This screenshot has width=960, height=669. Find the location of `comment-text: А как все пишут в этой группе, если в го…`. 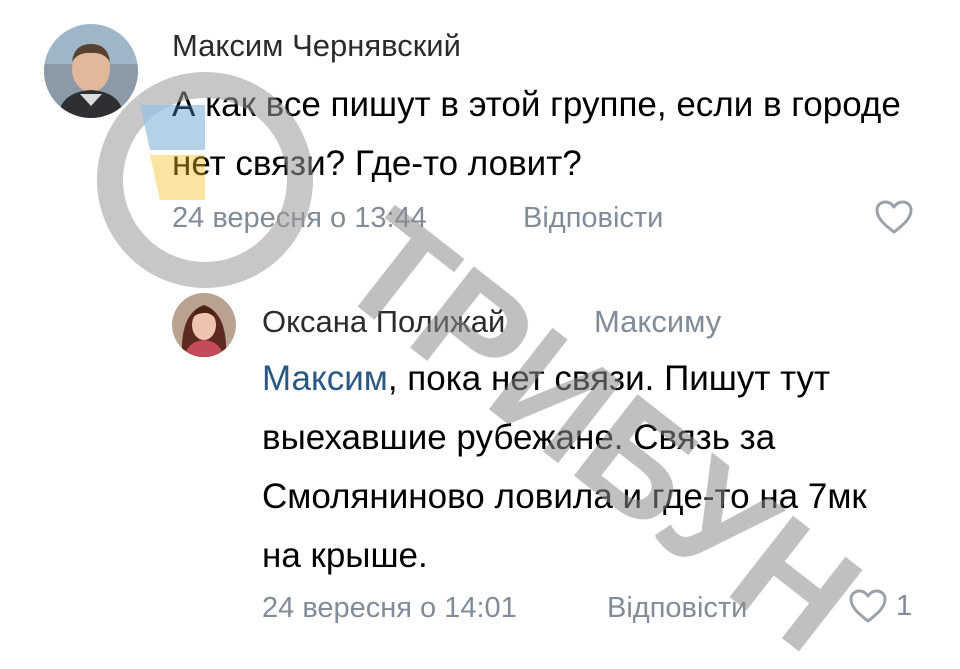

comment-text: А как все пишут в этой группе, если в го… is located at coordinates (536, 134).